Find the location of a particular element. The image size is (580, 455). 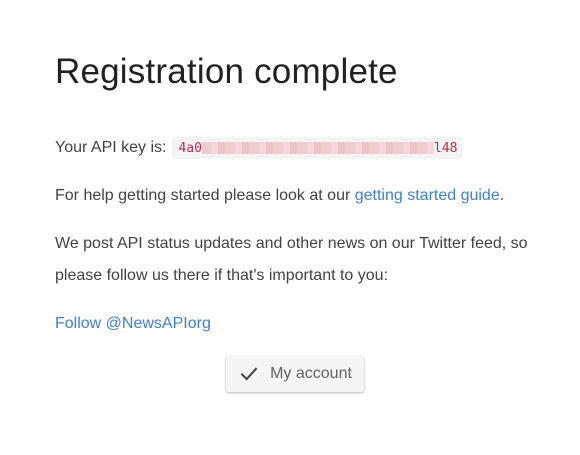

twitter-follow-link: Follow @NewsAPIorg is located at coordinates (133, 323).